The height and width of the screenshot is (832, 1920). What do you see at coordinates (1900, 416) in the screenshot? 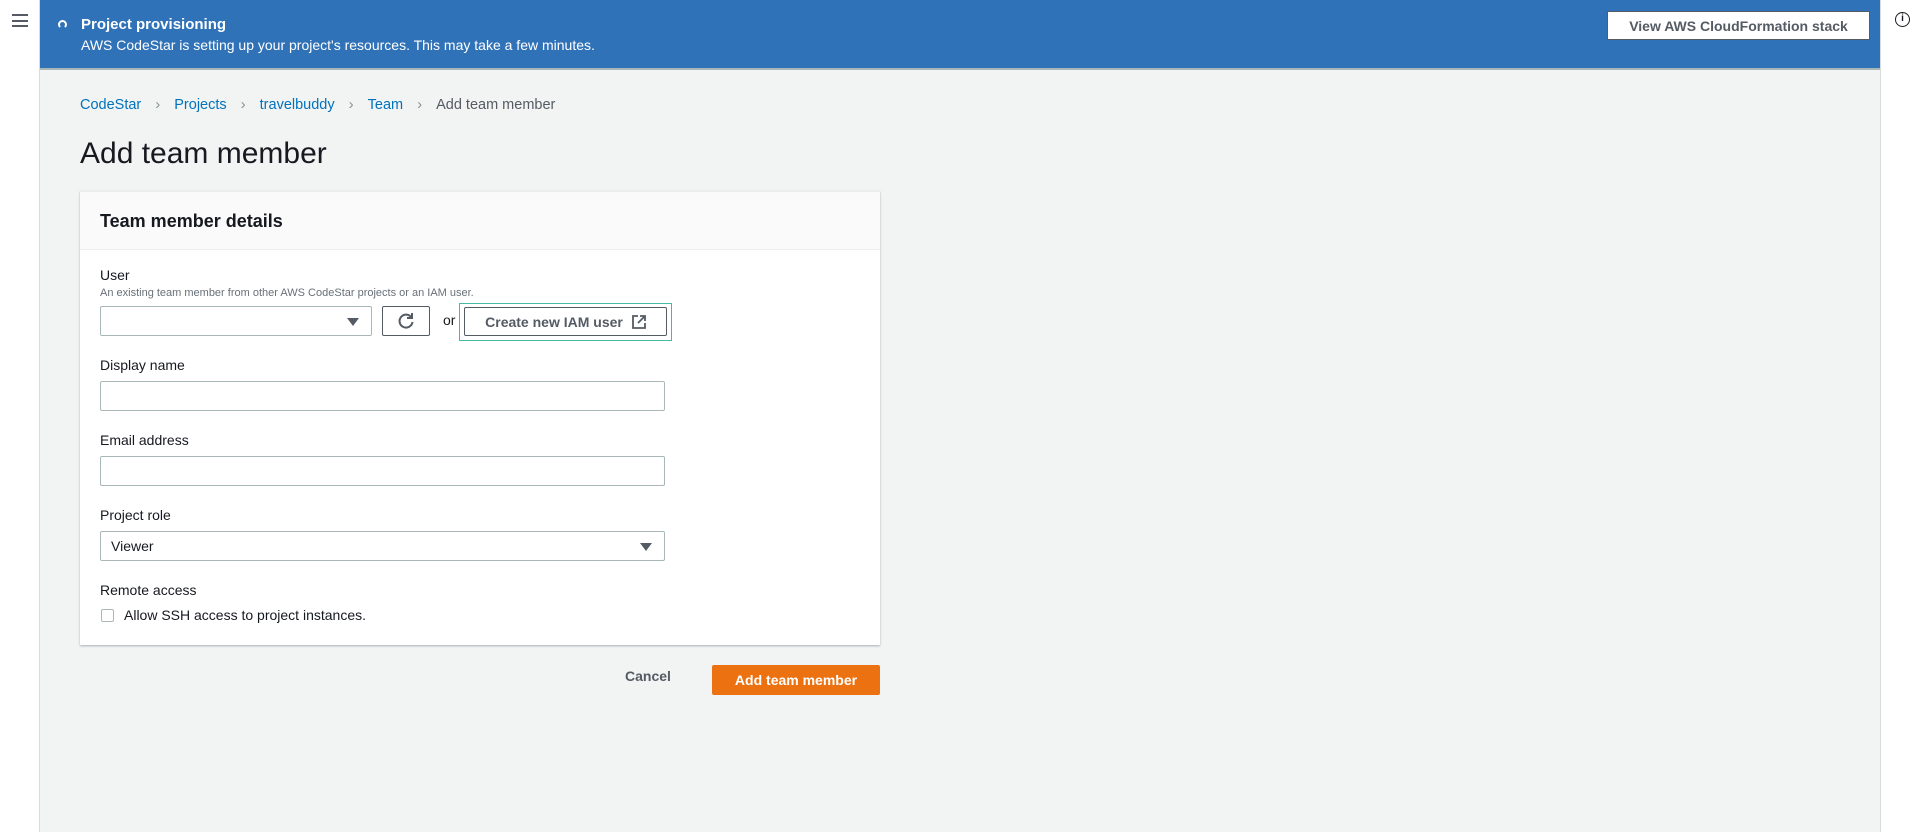
I see `right-tools-rail: i` at bounding box center [1900, 416].